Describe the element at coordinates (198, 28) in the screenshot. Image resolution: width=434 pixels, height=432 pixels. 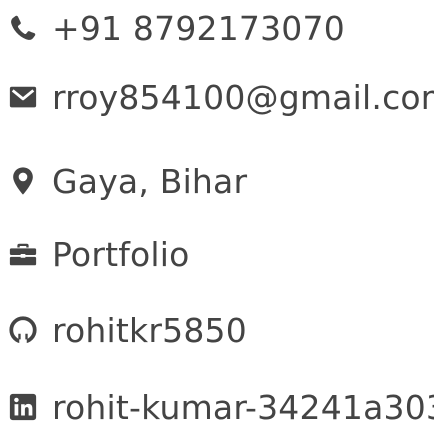
I see `phone-number: +91 8792173070` at that location.